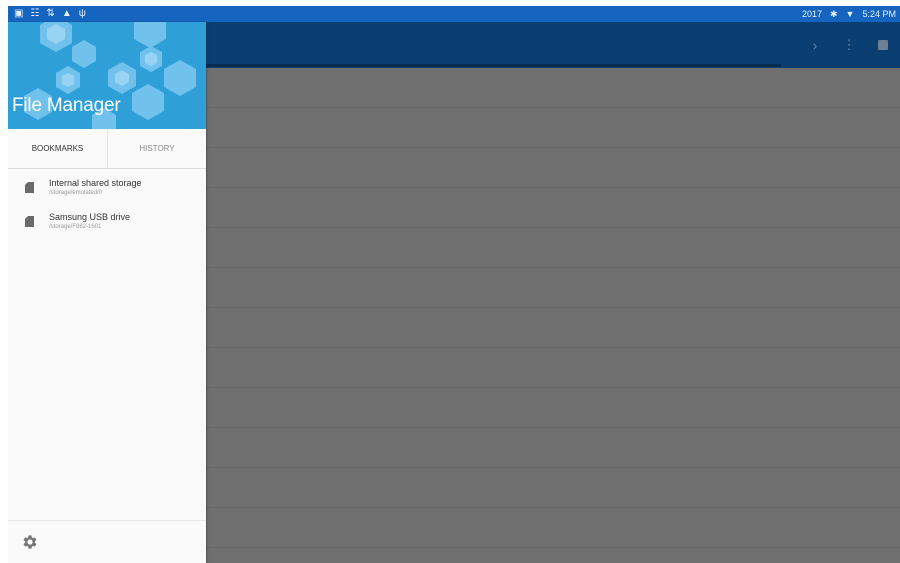 This screenshot has height=563, width=900. I want to click on status-bar: ▣ ☷ ⇅ ▲ ψ 2017 ✱ ▼ 5:24 PM, so click(454, 14).